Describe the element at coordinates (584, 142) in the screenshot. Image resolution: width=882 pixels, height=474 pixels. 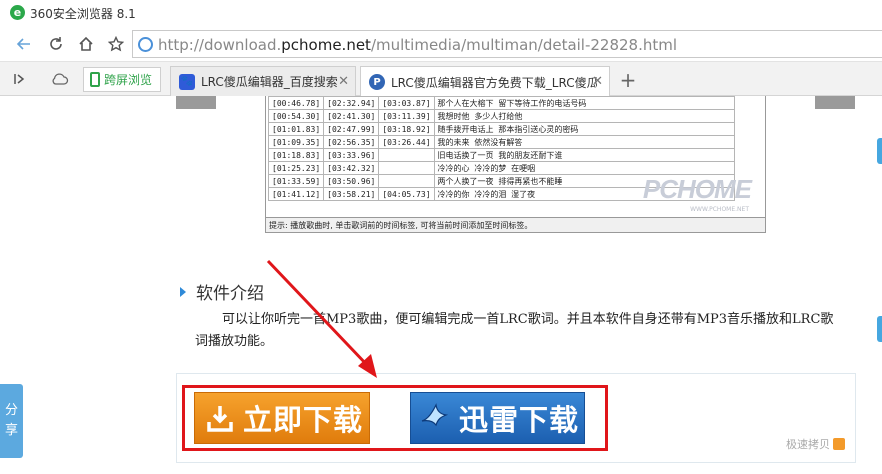
I see `lrc-lyric-cell: 我的未来 依然没有解答` at that location.